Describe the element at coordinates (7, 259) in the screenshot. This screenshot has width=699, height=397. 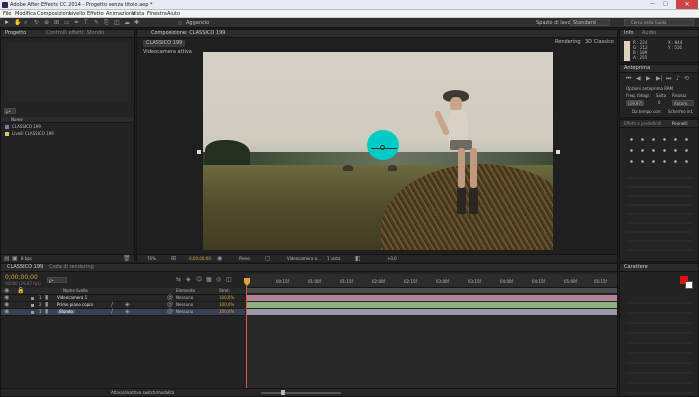
I see `interpret-footage-icon: ▤` at that location.